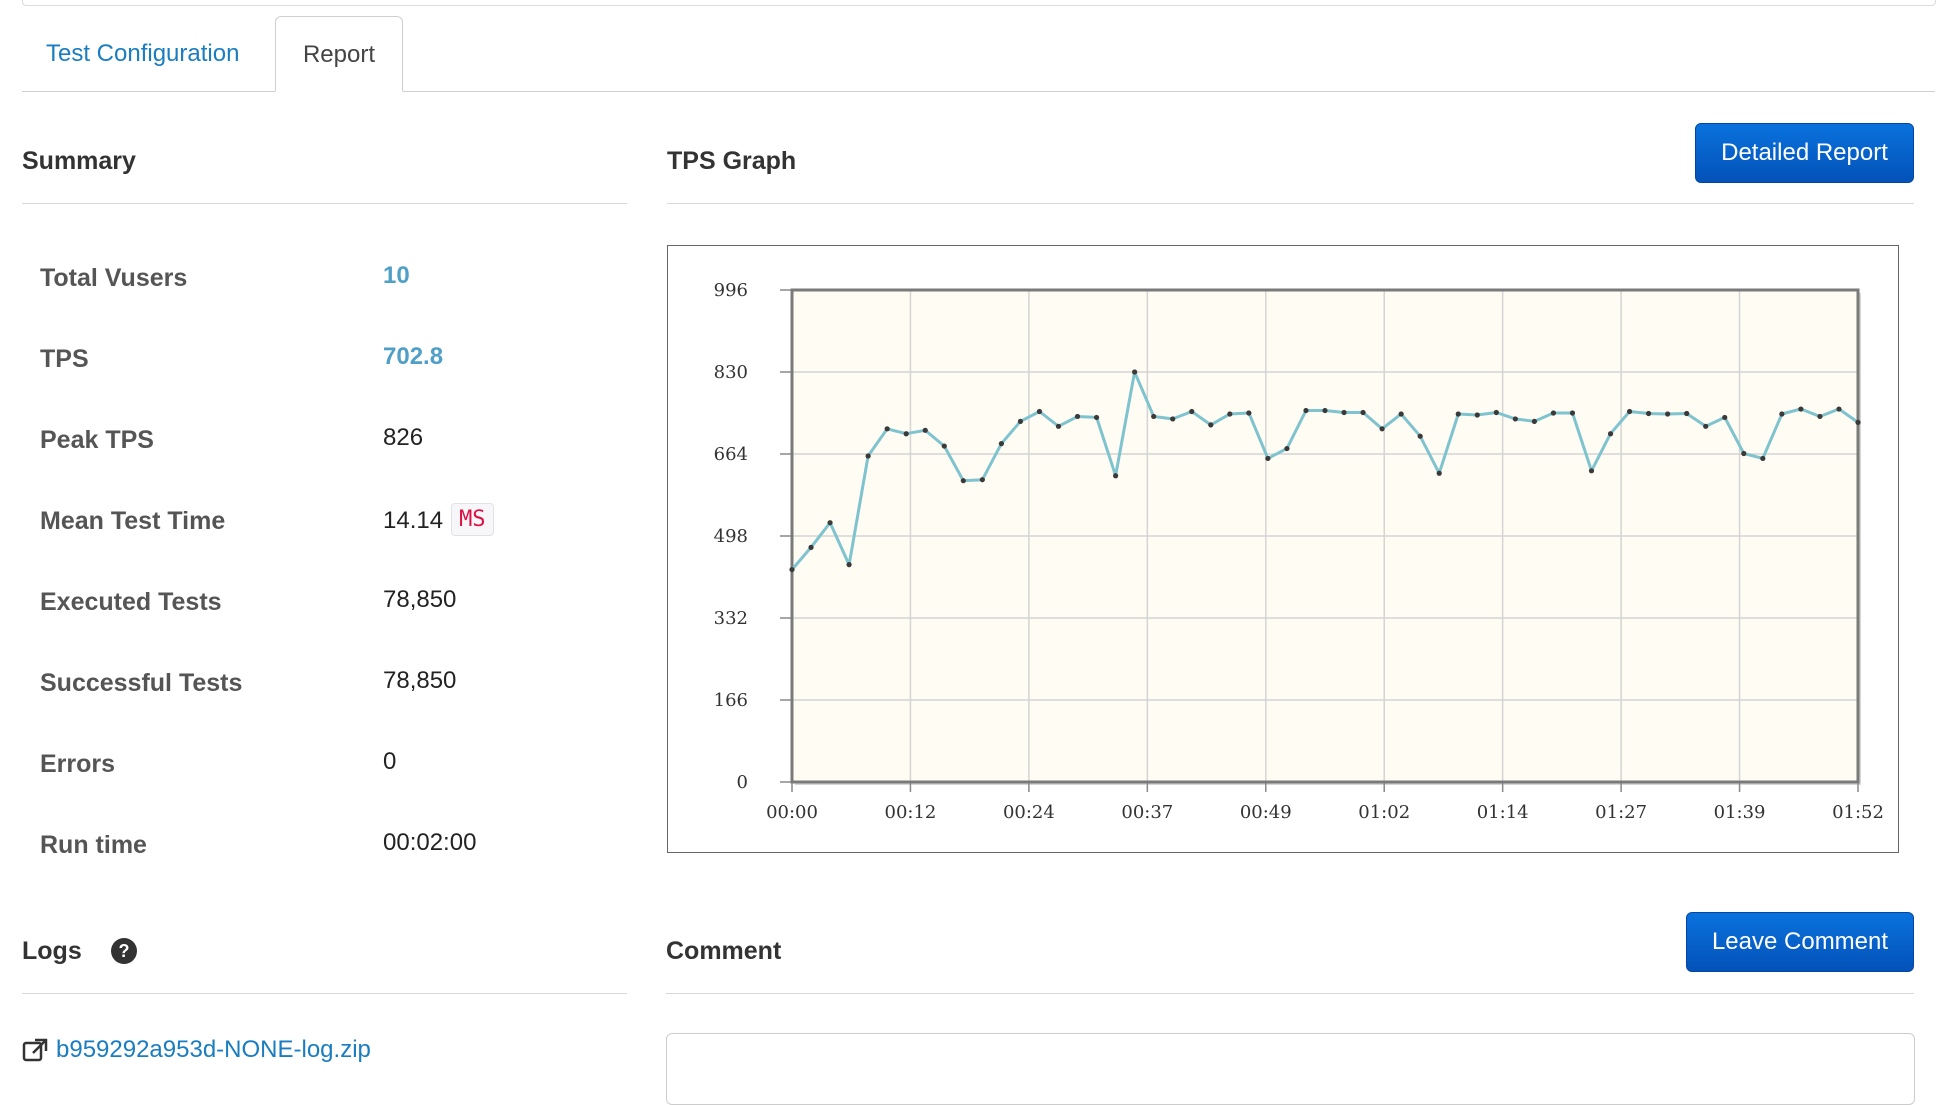 Image resolution: width=1946 pixels, height=1105 pixels. I want to click on summary-label: Errors, so click(78, 764).